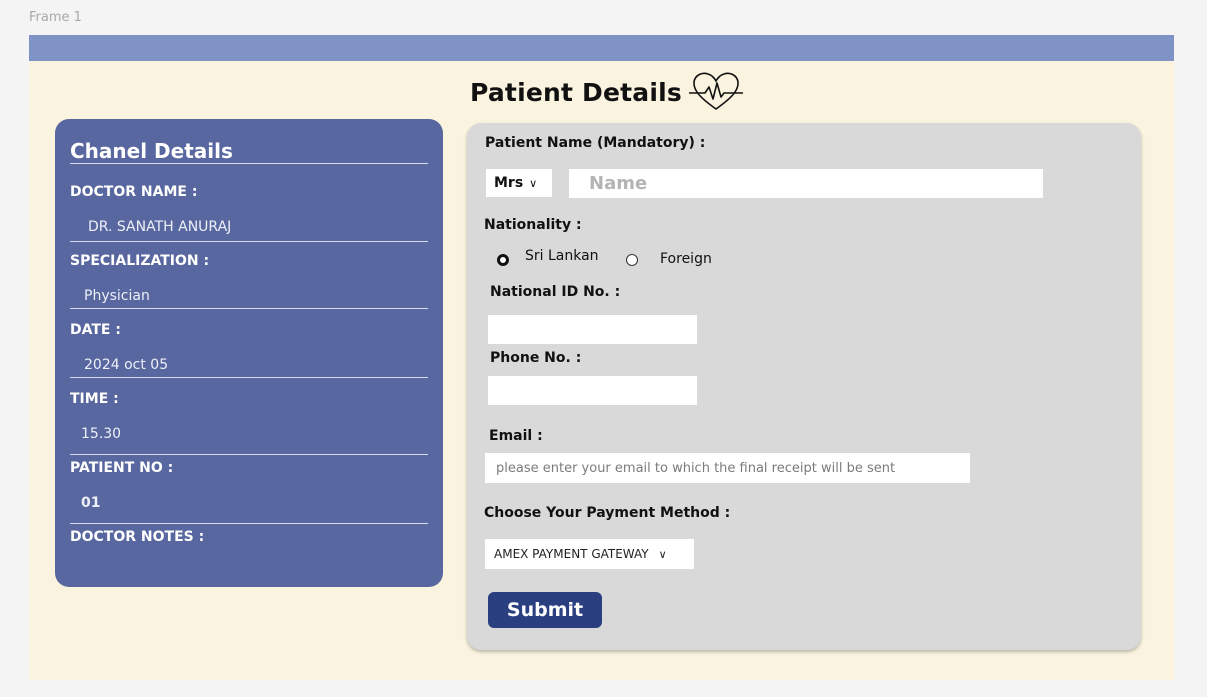 This screenshot has height=697, width=1207. I want to click on patient-name-label: Patient Name (Mandatory) :, so click(595, 143).